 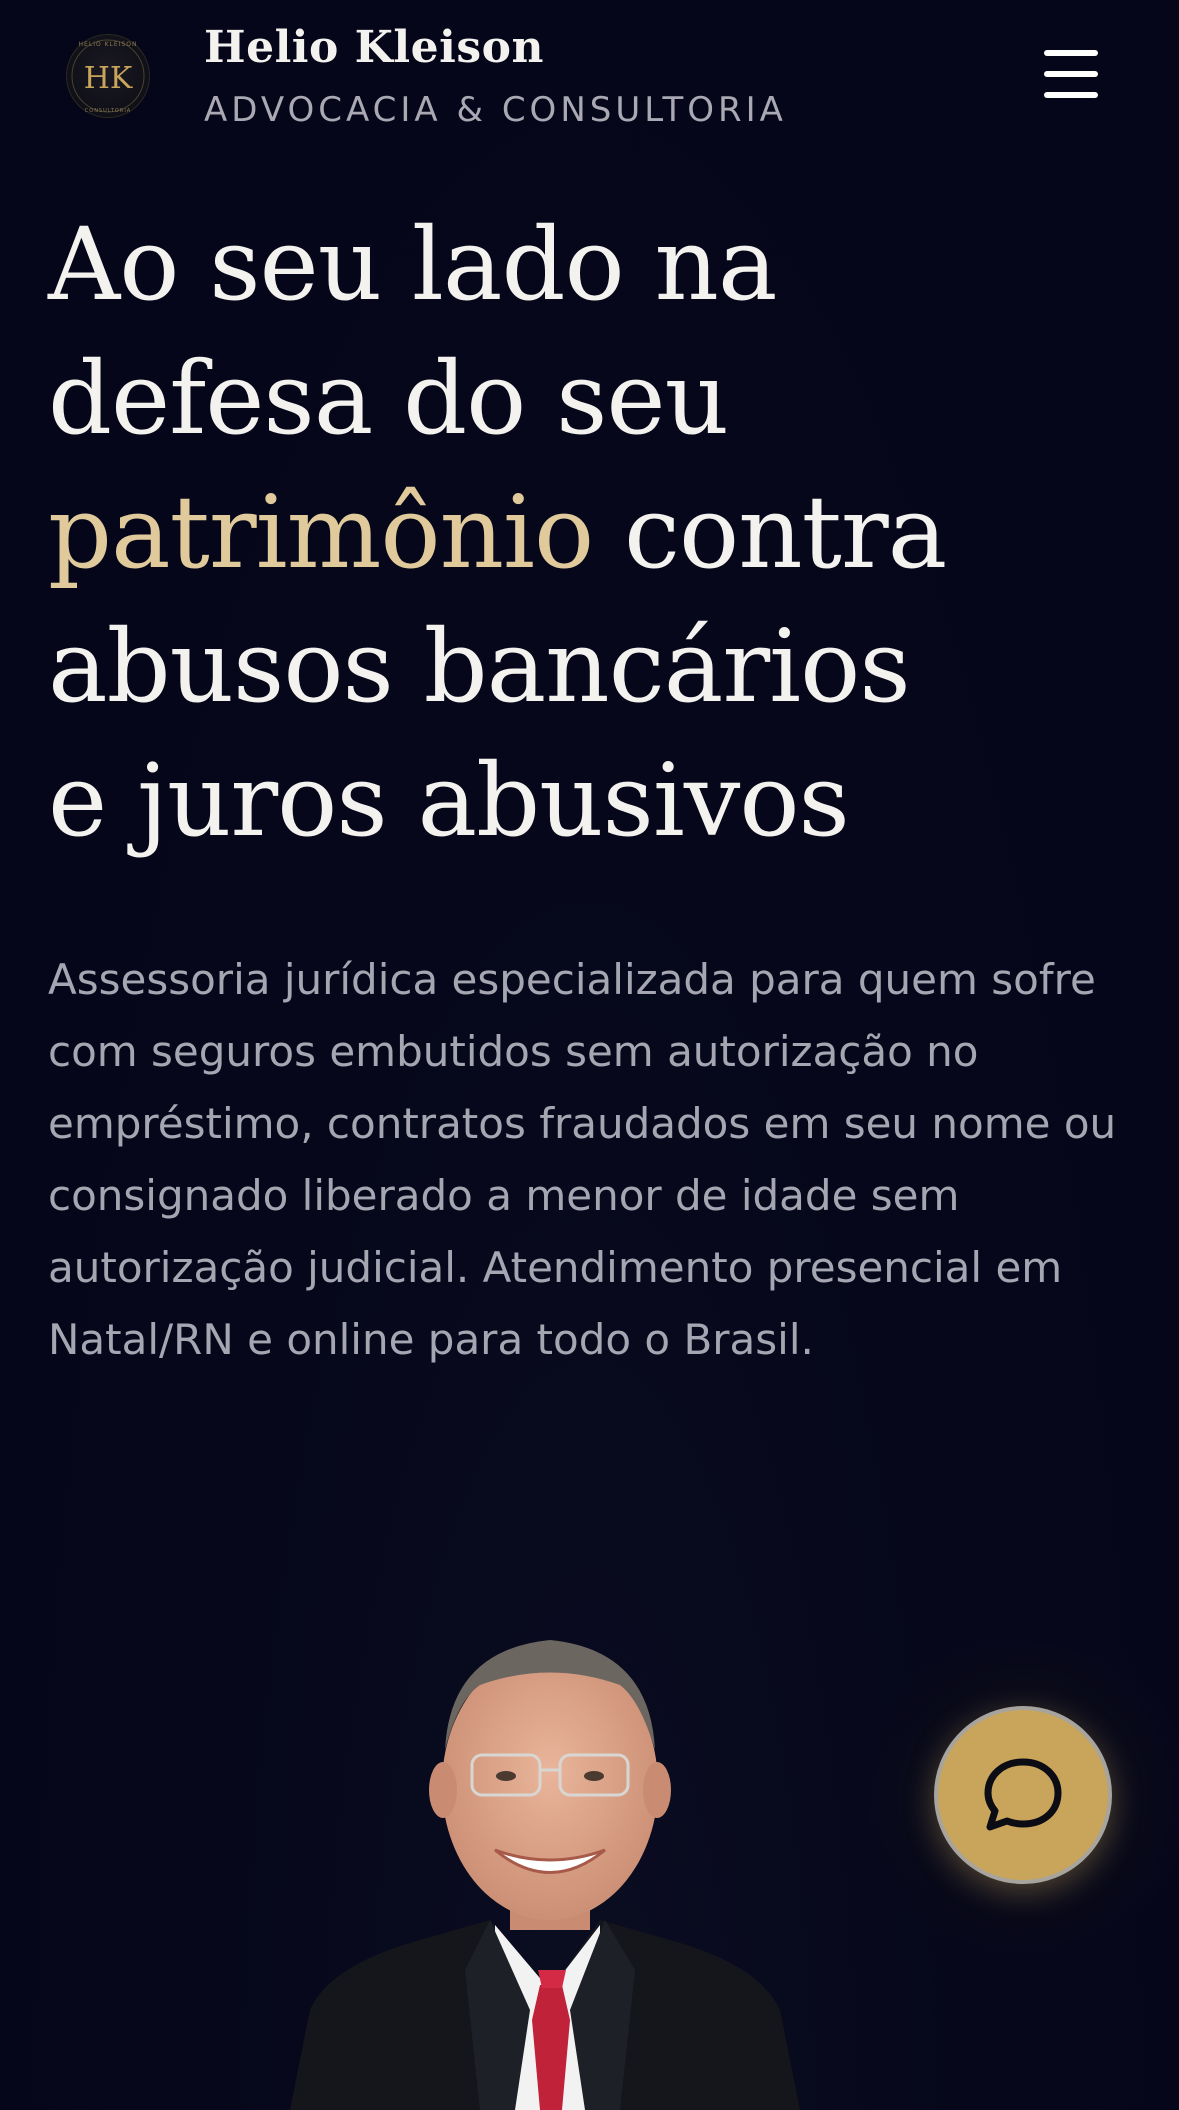 What do you see at coordinates (108, 44) in the screenshot?
I see `svg-text: HELIO KLEISON` at bounding box center [108, 44].